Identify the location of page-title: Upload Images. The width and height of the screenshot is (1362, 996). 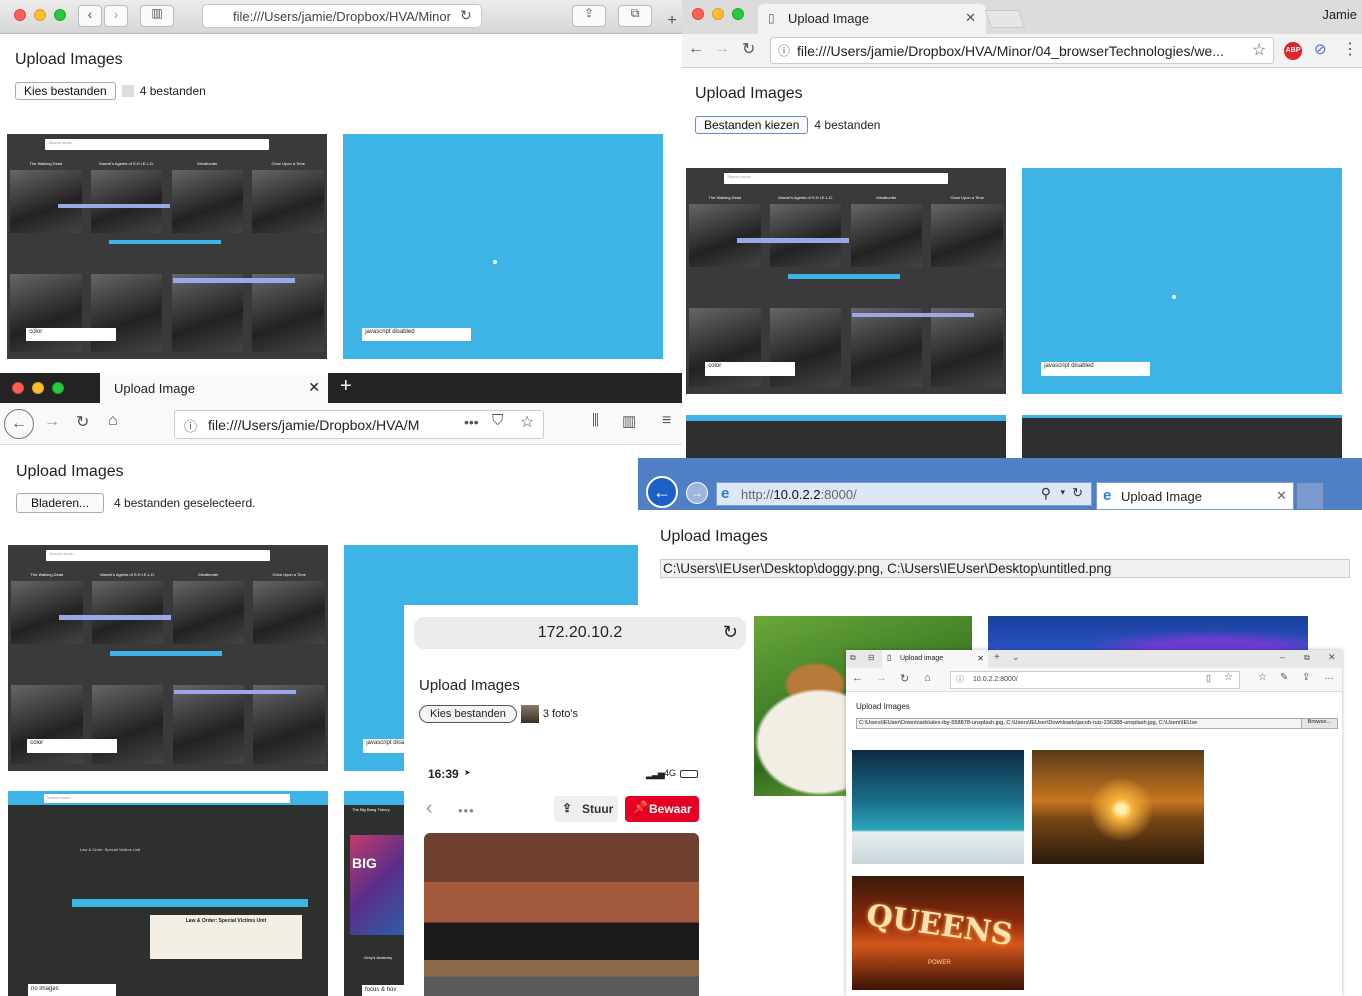
(469, 685).